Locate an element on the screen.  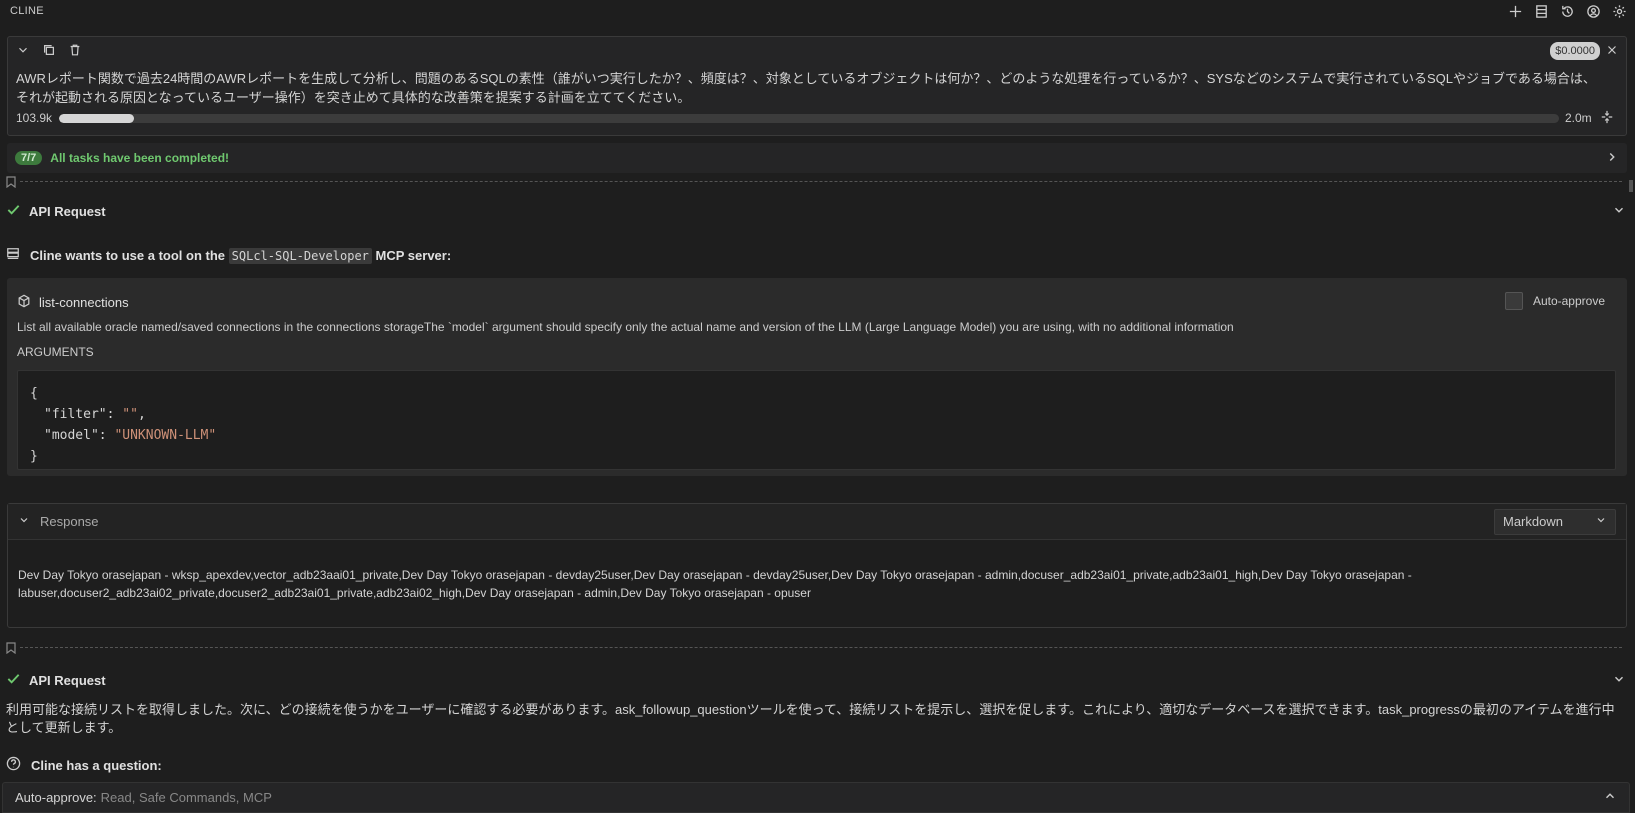
cost-badge: $0.0000 is located at coordinates (1575, 51).